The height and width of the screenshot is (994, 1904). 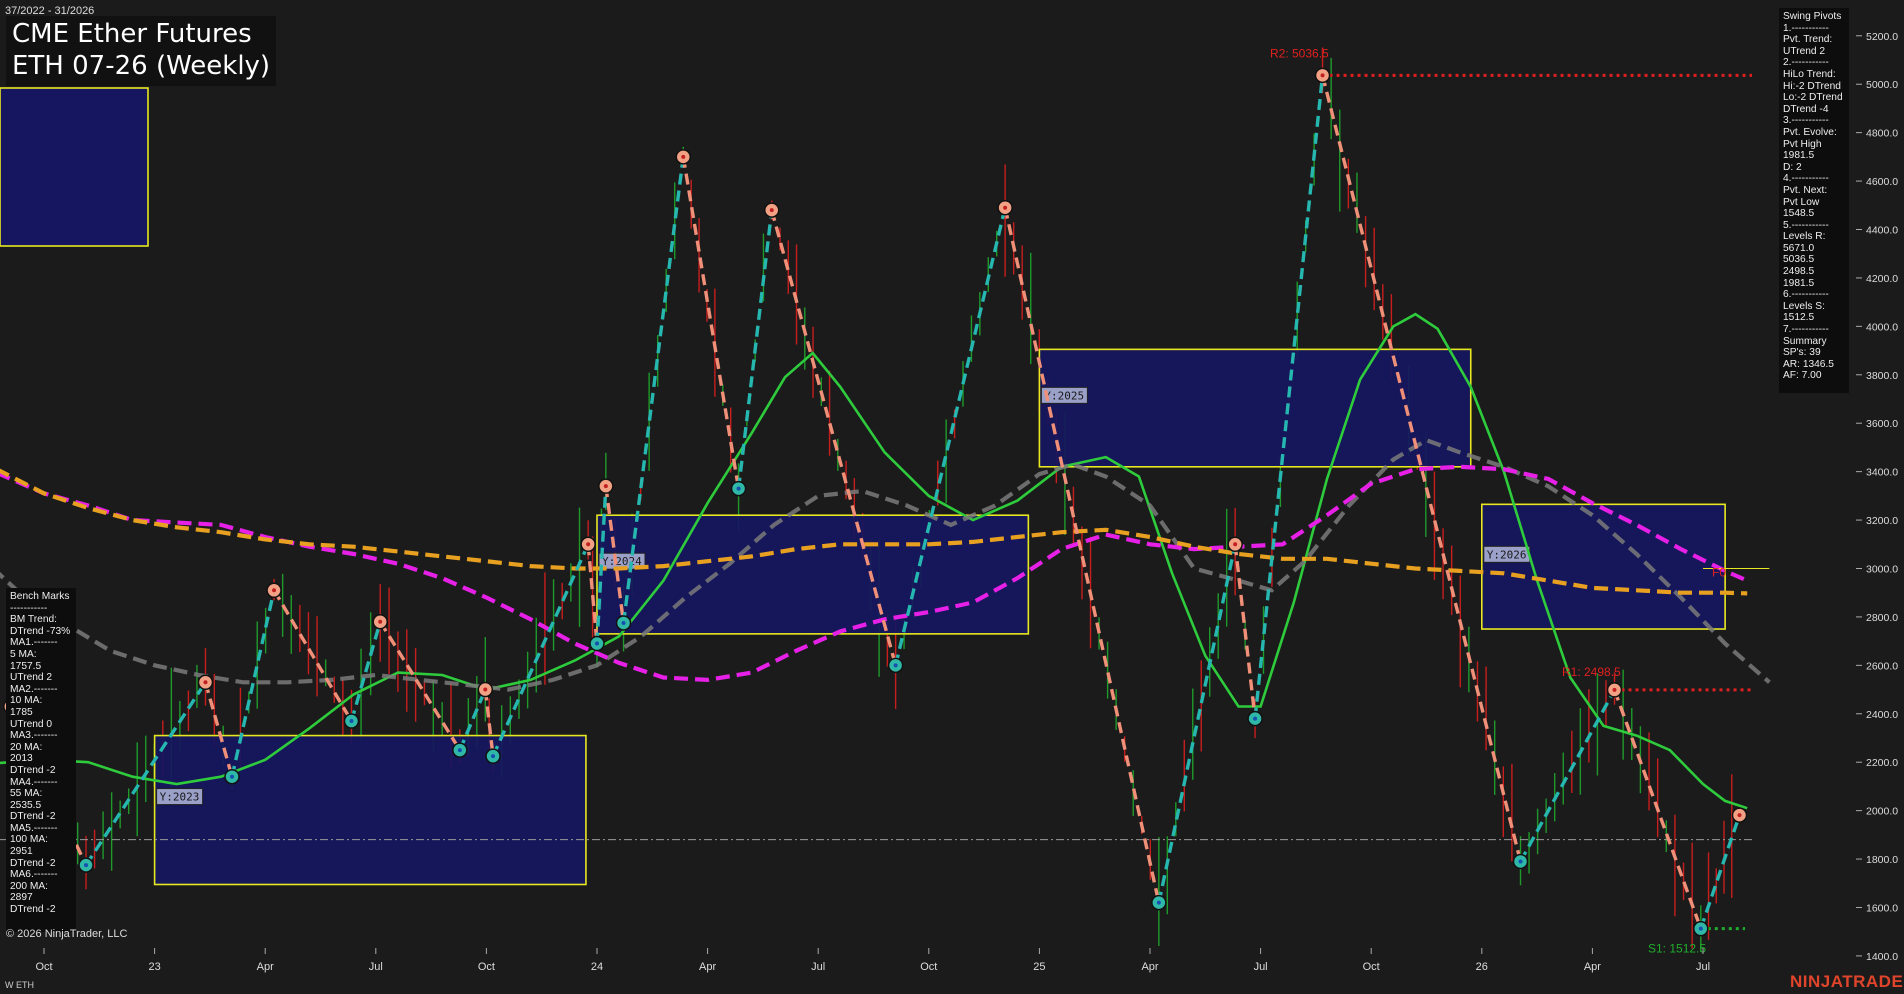 What do you see at coordinates (40, 596) in the screenshot?
I see `panel-line: Bench Marks` at bounding box center [40, 596].